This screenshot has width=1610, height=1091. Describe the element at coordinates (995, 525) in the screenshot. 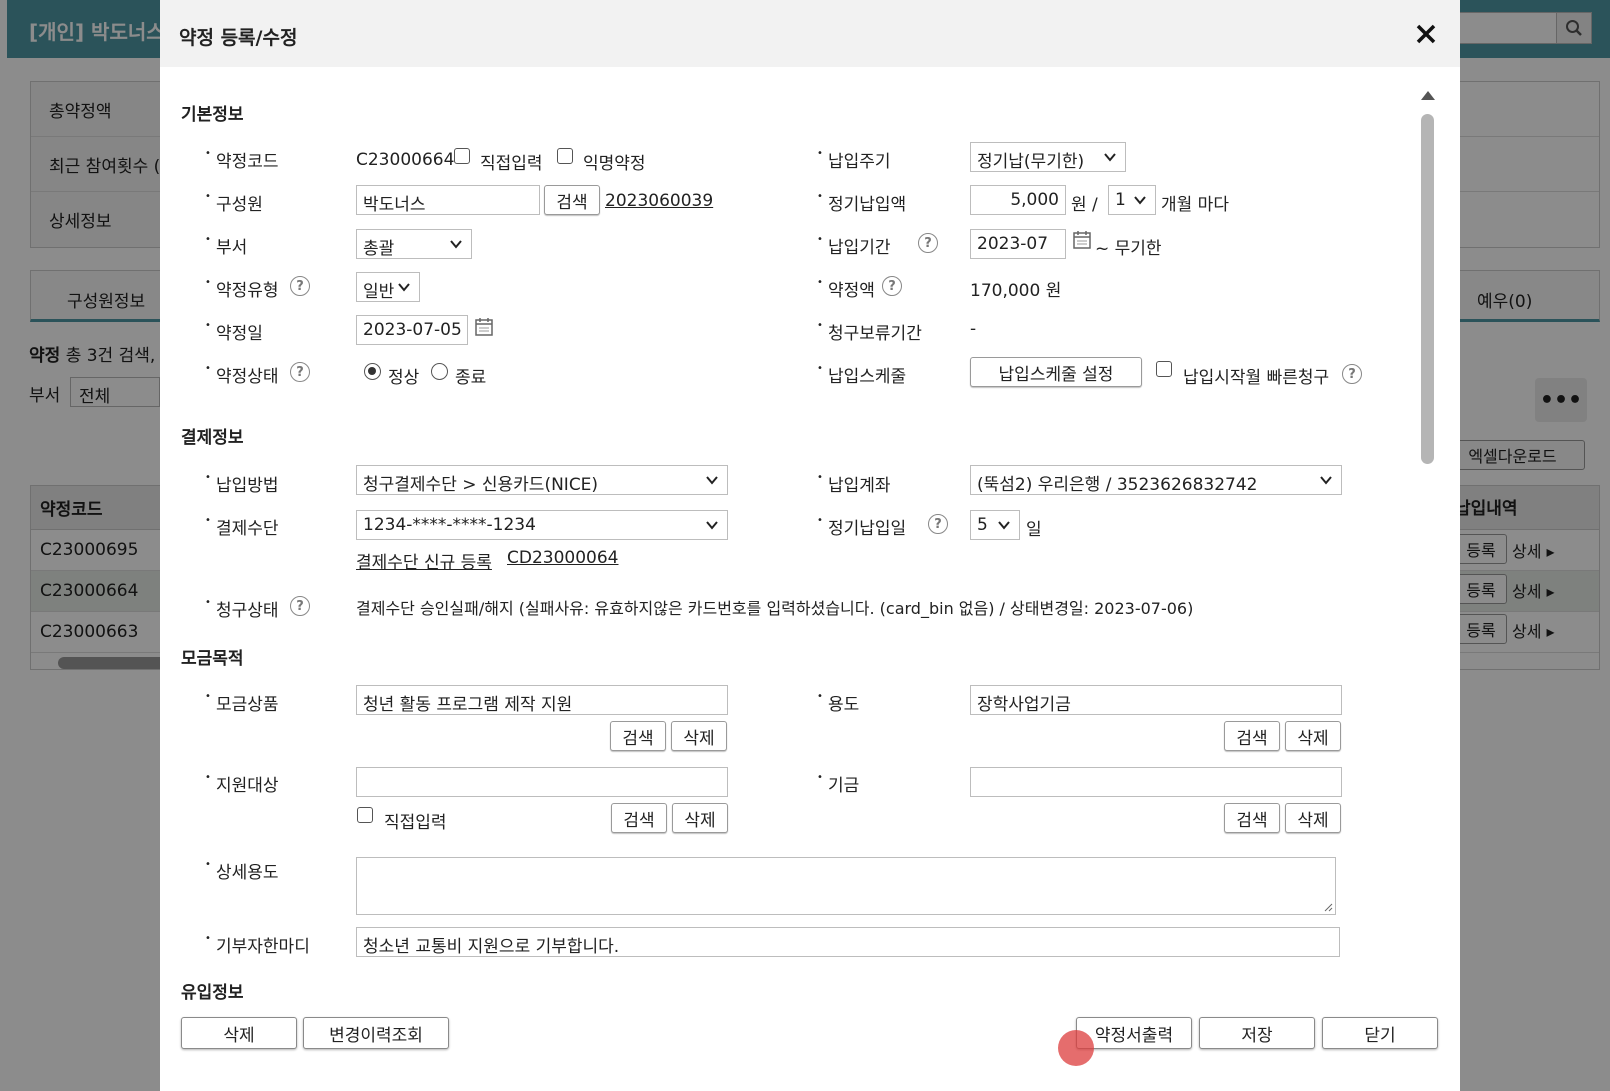

I see `payment-day-select: 5` at that location.